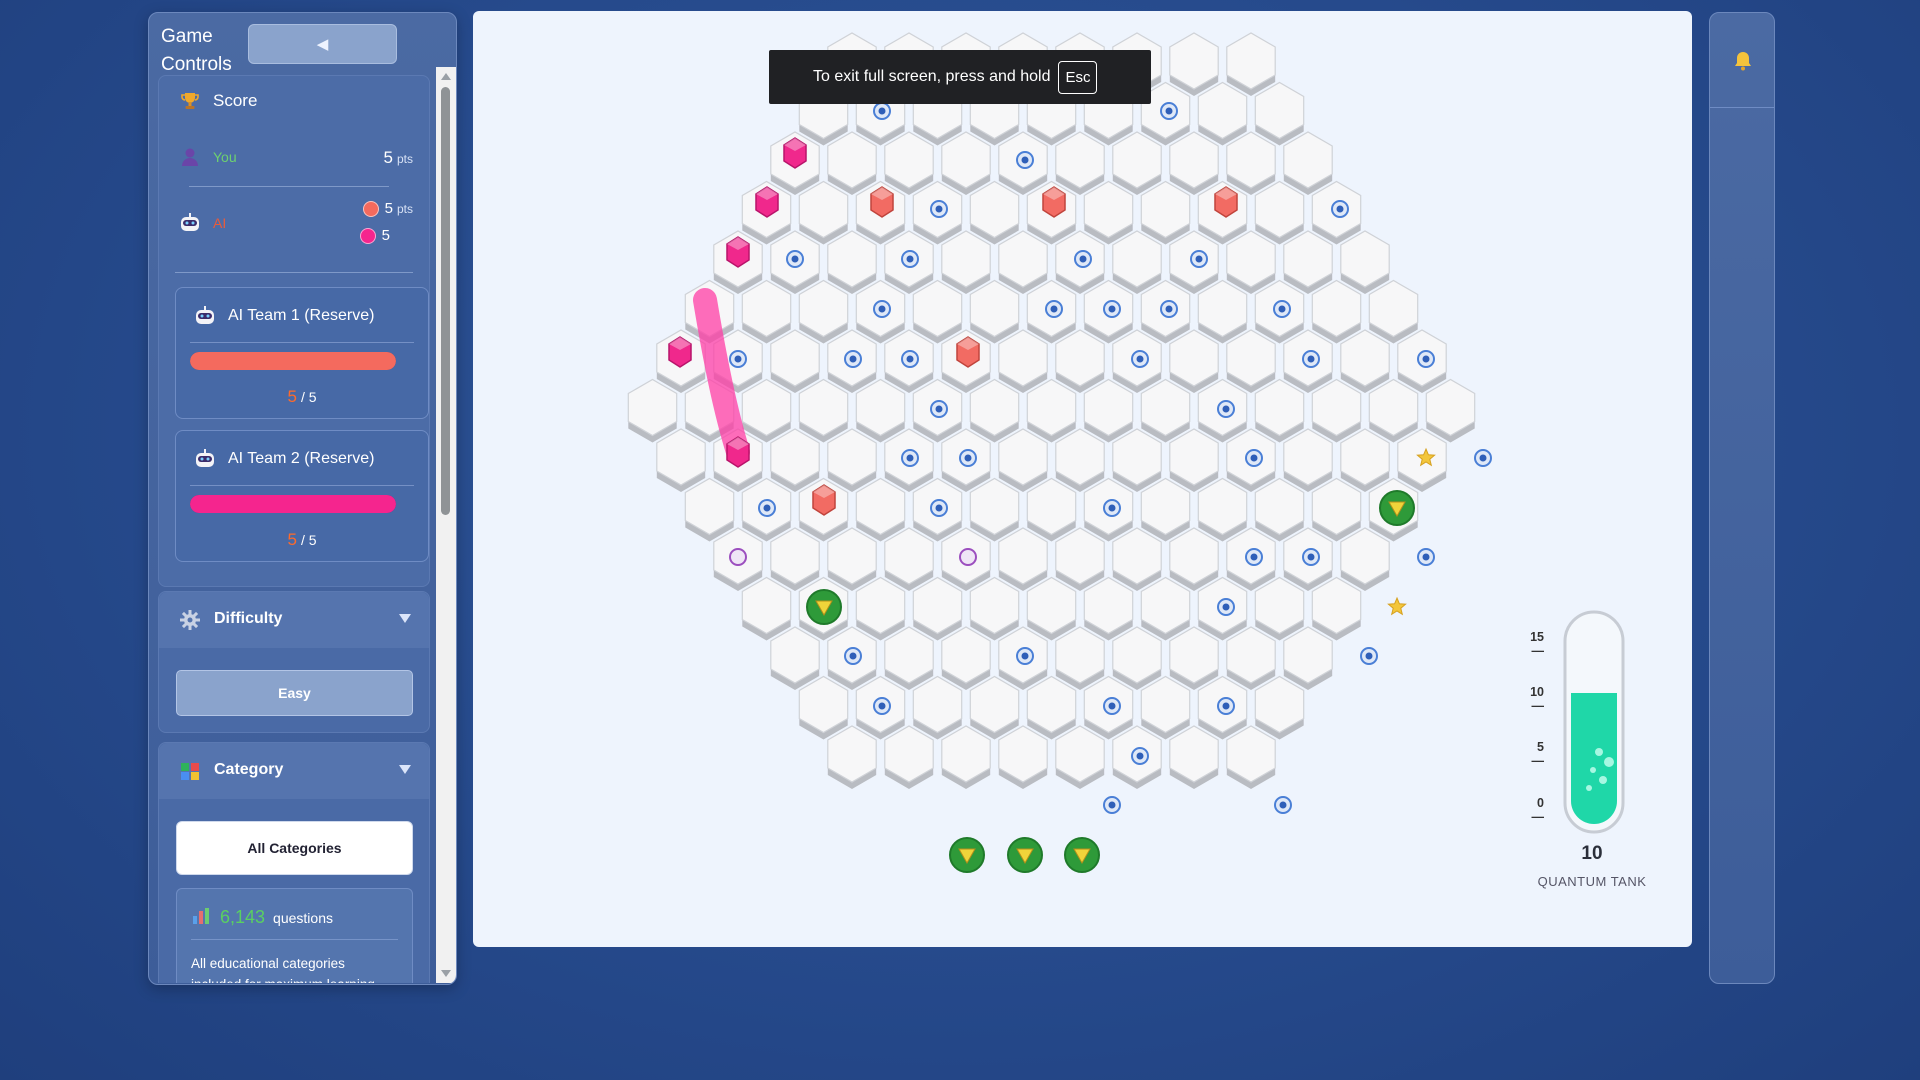  I want to click on score-header: Score, so click(218, 101).